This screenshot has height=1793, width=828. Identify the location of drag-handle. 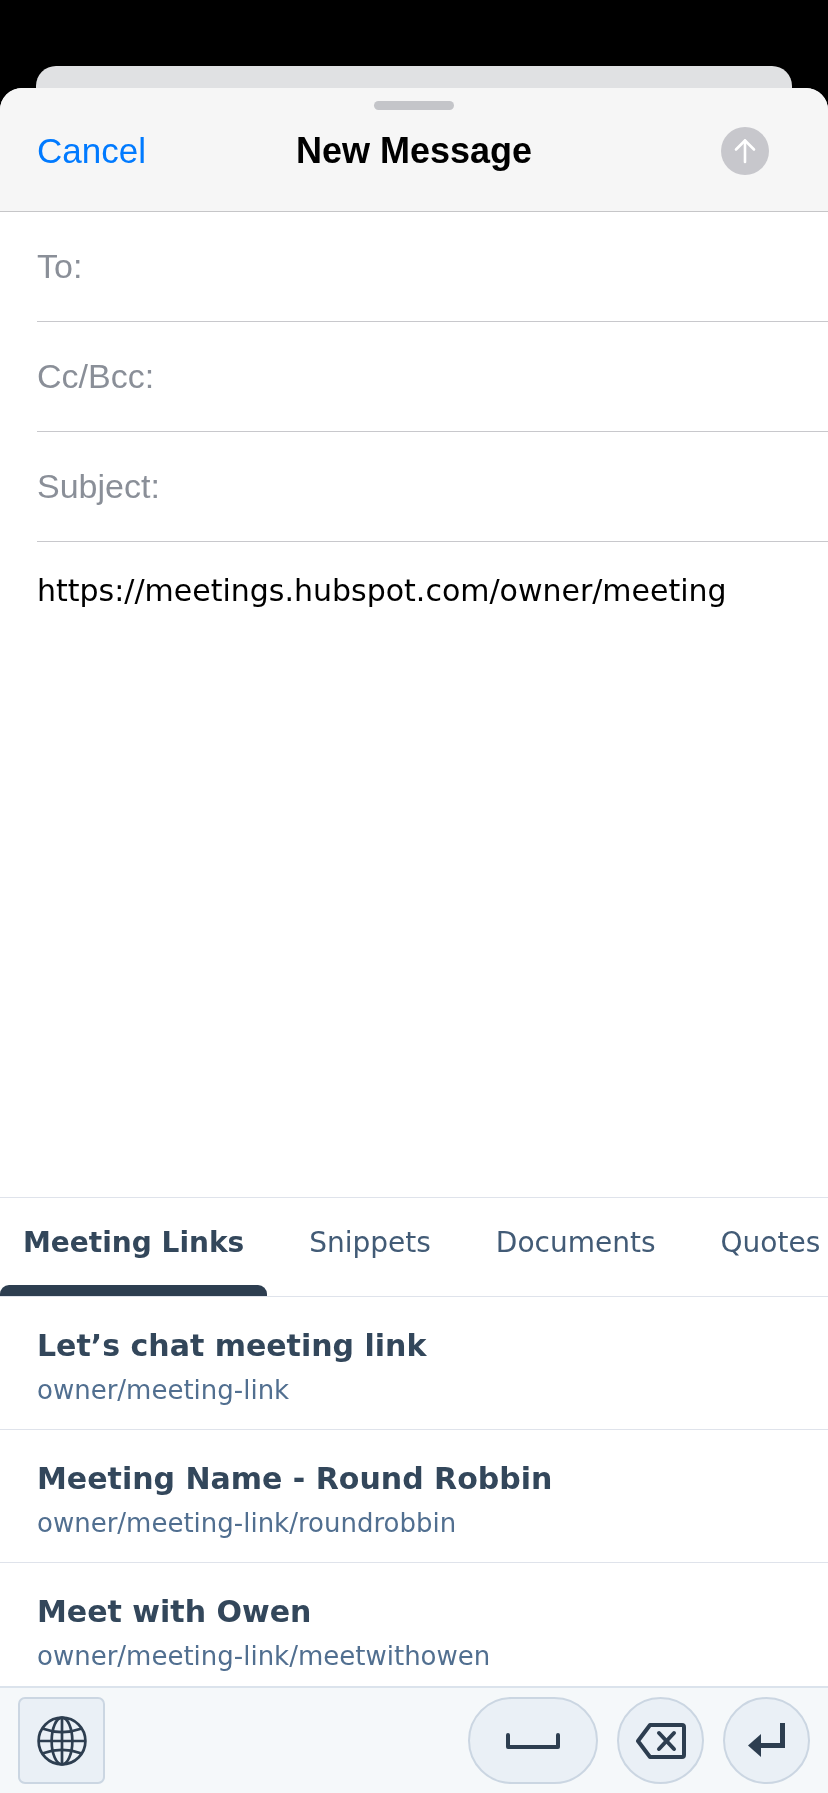
(414, 105).